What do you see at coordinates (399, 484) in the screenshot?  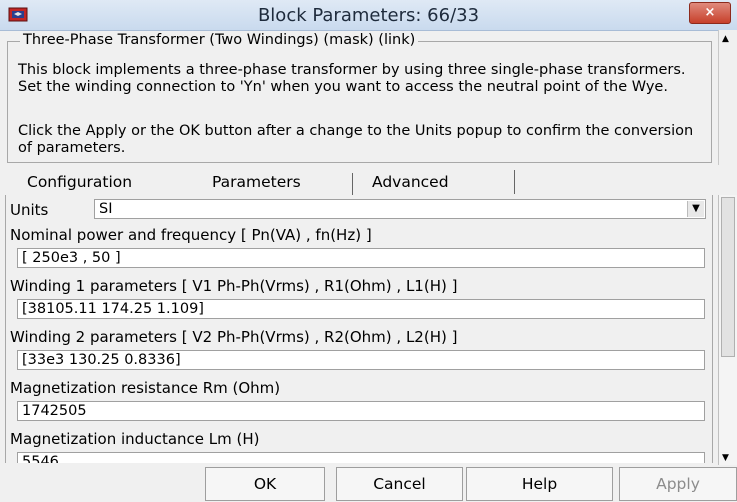 I see `cancel-button: Cancel` at bounding box center [399, 484].